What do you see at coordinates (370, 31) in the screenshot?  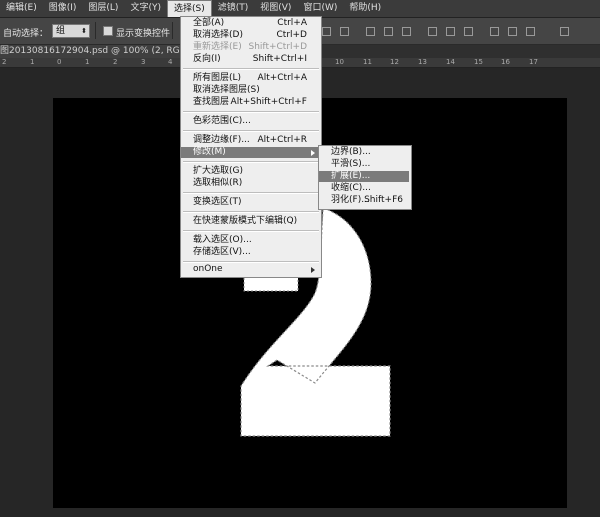 I see `align-left-icon` at bounding box center [370, 31].